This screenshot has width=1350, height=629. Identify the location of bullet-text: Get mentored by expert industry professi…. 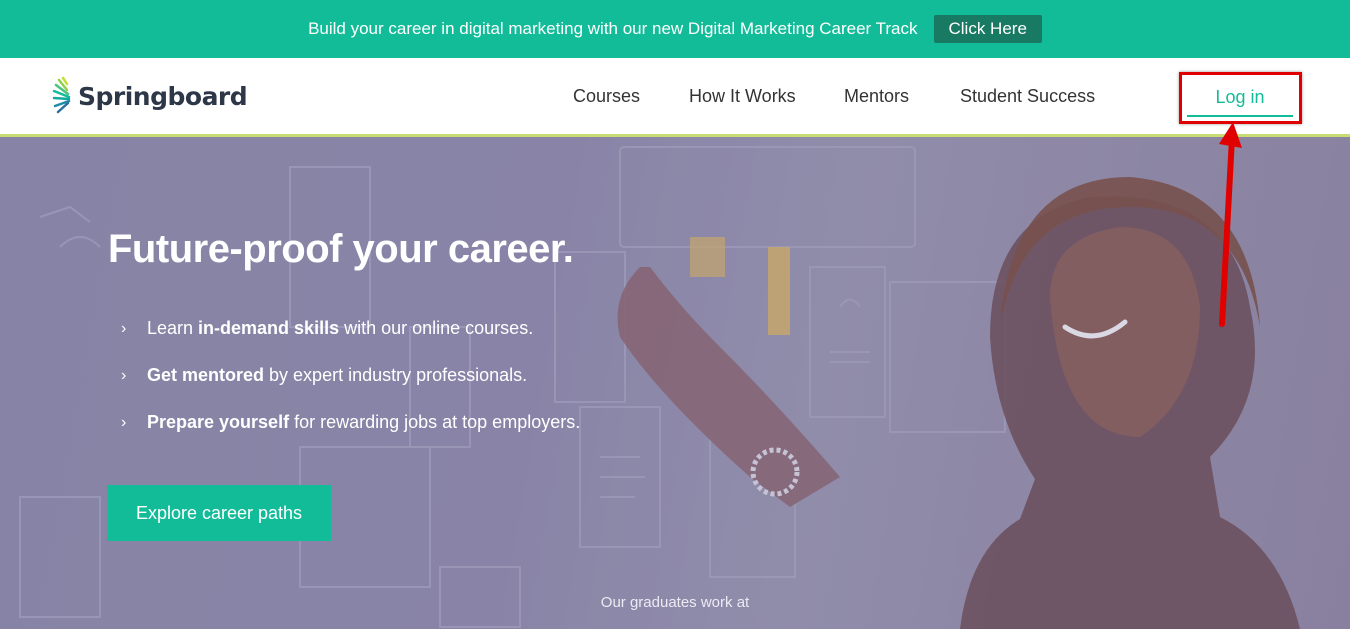
(337, 375).